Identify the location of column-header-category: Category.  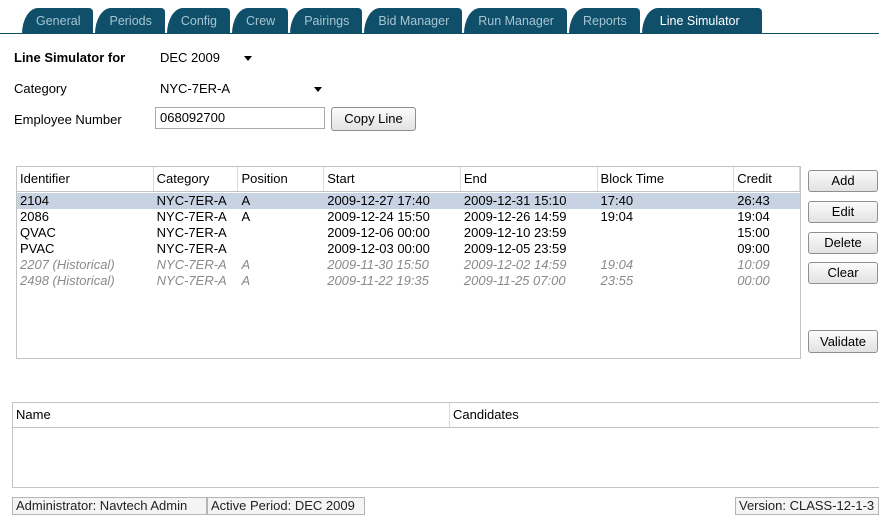
(196, 179).